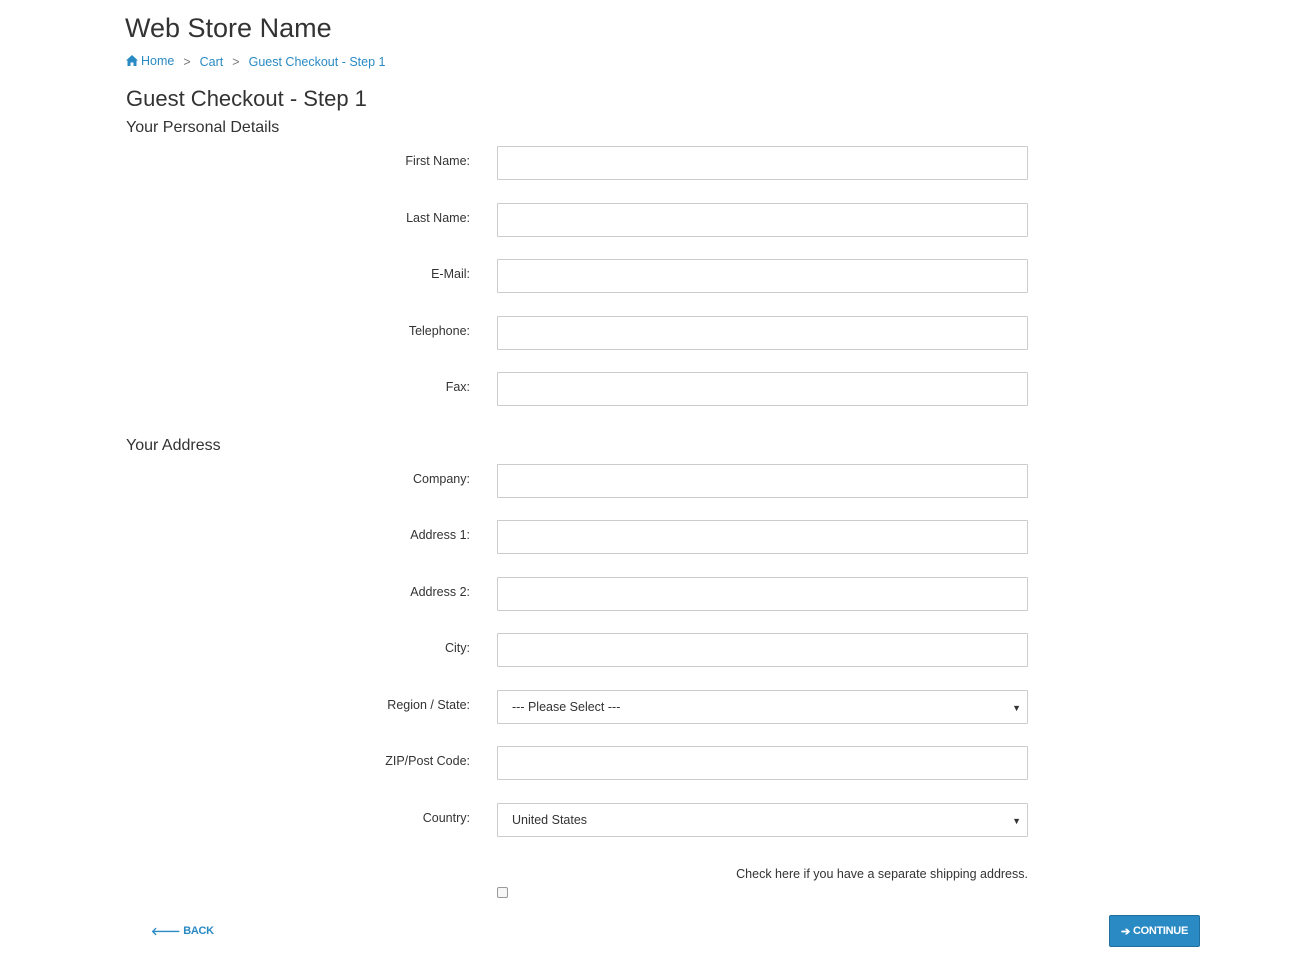  Describe the element at coordinates (446, 818) in the screenshot. I see `country-label: Country:` at that location.